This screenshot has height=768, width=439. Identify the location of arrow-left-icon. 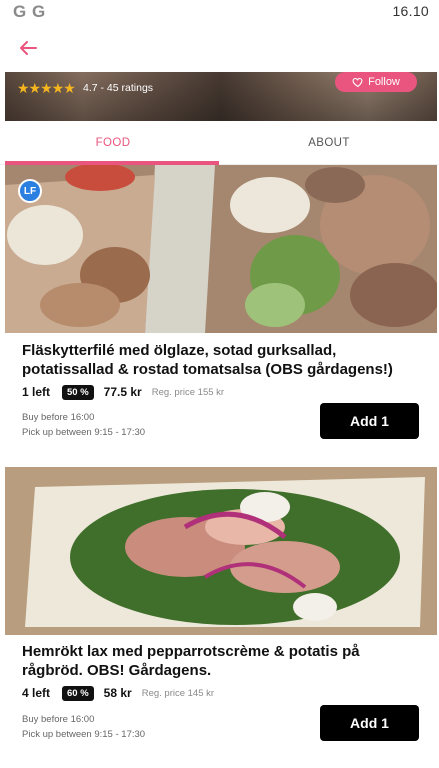
(28, 48).